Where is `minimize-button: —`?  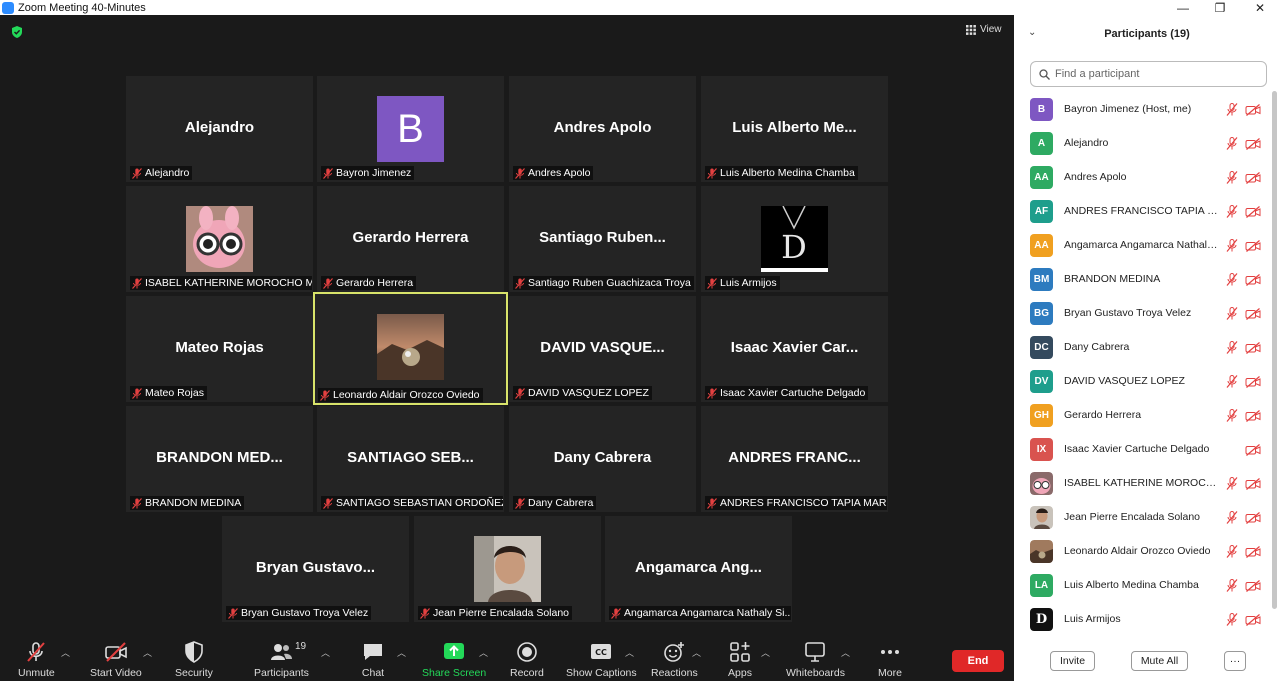 minimize-button: — is located at coordinates (1183, 7).